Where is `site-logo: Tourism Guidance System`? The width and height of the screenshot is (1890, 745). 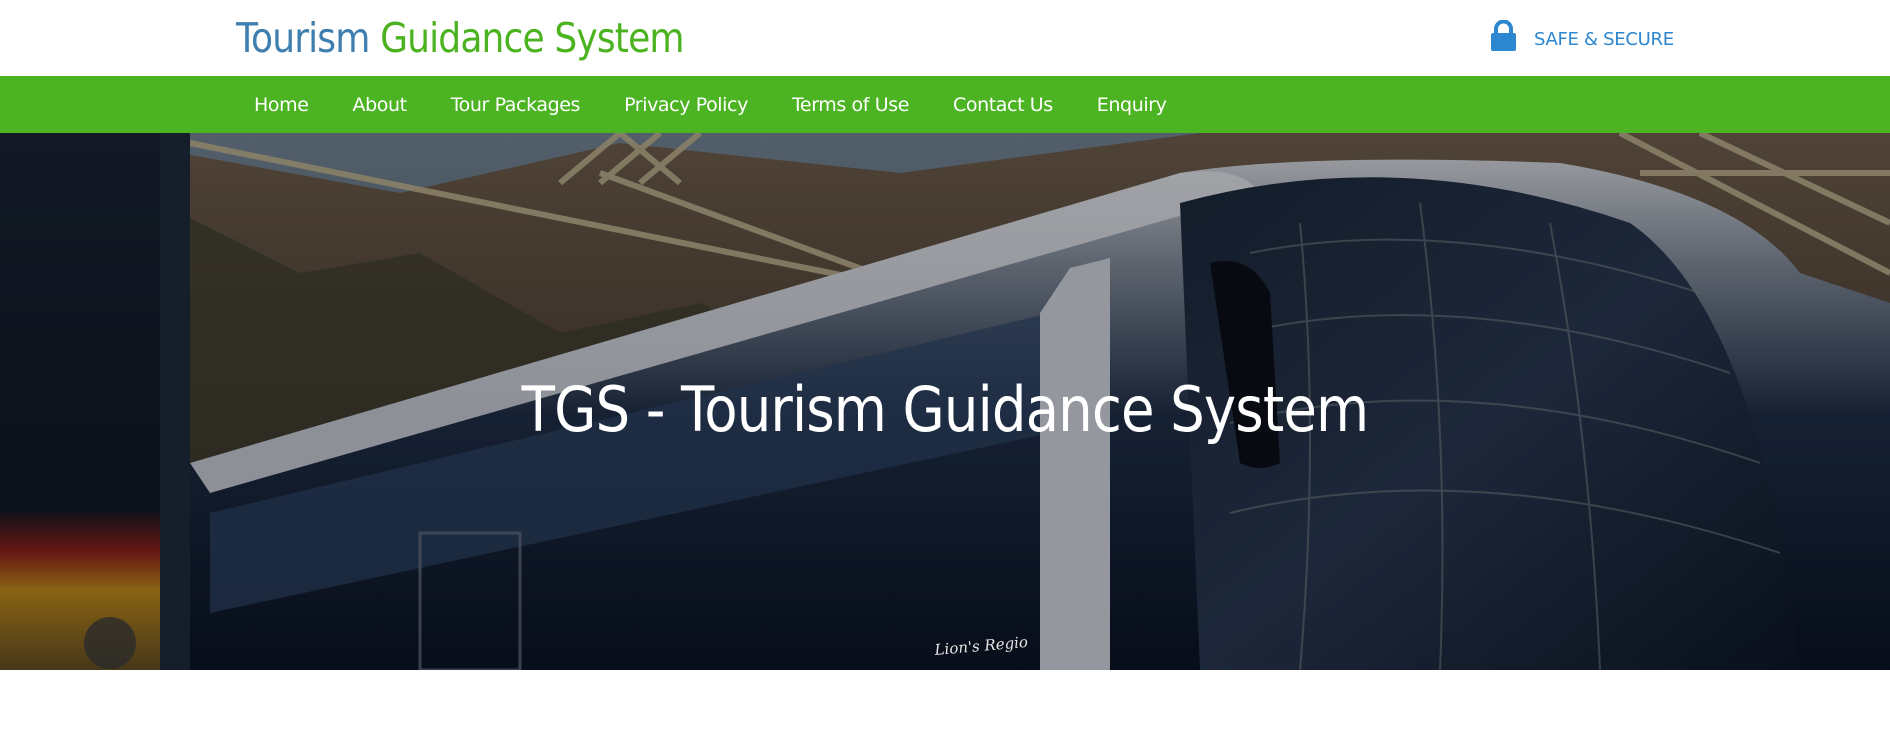 site-logo: Tourism Guidance System is located at coordinates (460, 38).